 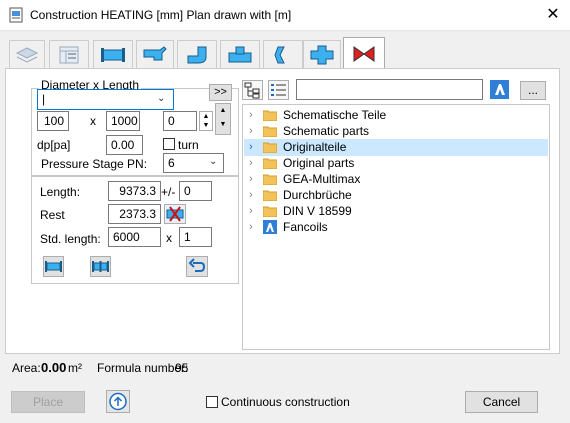 I want to click on fancoil-button, so click(x=499, y=89).